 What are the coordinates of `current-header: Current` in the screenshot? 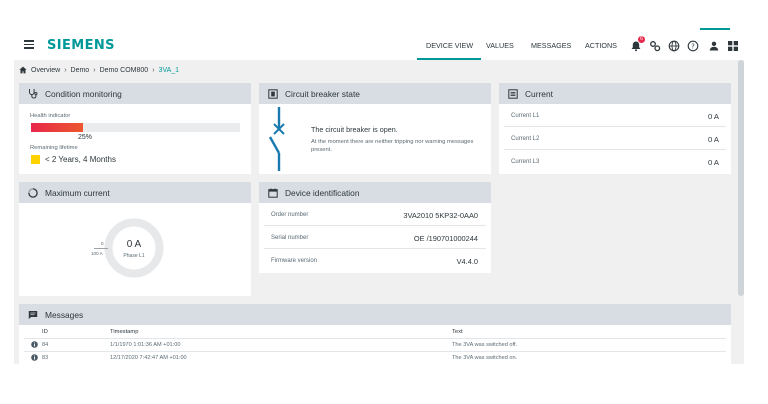 It's located at (615, 93).